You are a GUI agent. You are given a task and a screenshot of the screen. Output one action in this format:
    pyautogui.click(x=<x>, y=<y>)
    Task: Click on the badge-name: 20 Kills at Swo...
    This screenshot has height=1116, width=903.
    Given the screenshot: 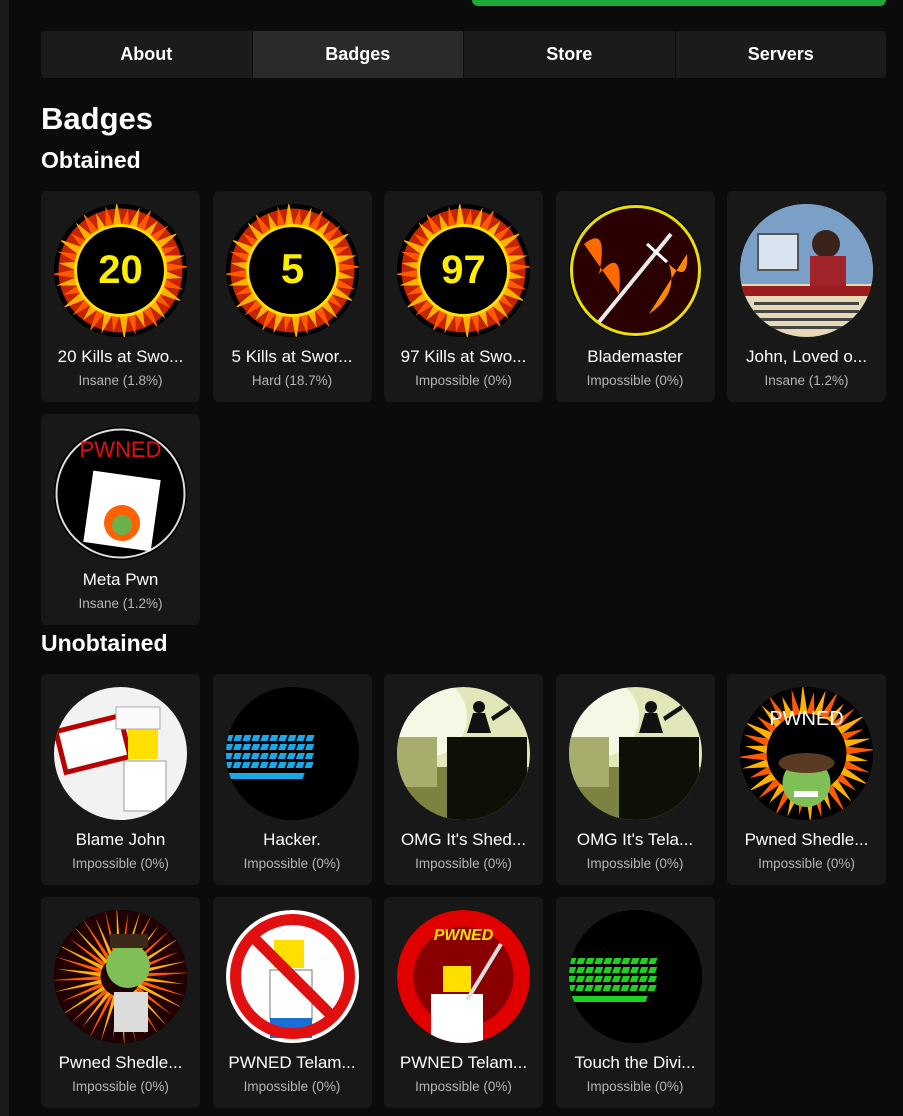 What is the action you would take?
    pyautogui.click(x=120, y=356)
    